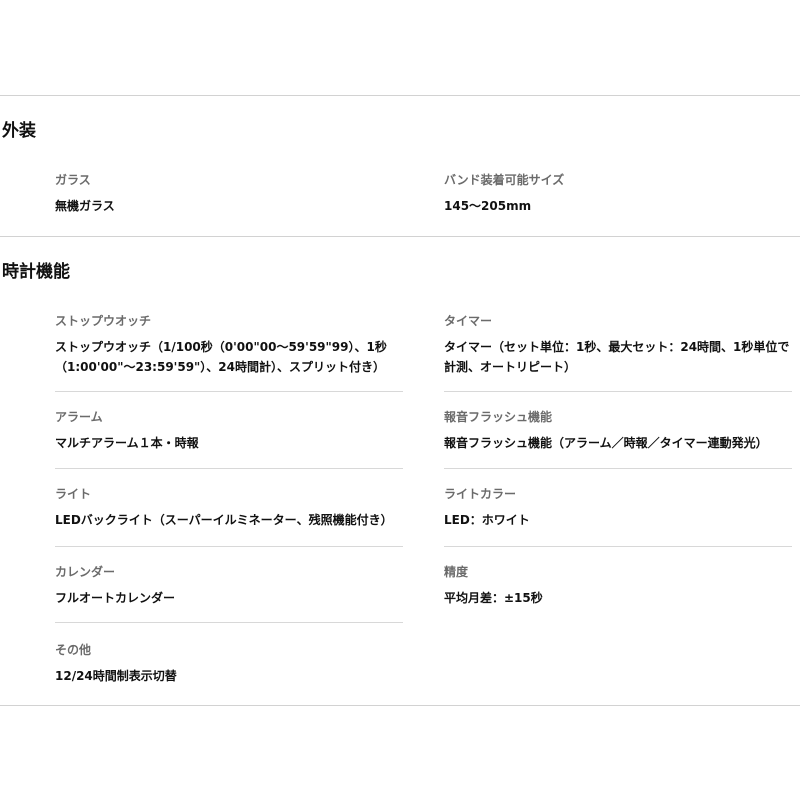 This screenshot has width=800, height=800. I want to click on section-title-watch-functions: 時計機能, so click(36, 272).